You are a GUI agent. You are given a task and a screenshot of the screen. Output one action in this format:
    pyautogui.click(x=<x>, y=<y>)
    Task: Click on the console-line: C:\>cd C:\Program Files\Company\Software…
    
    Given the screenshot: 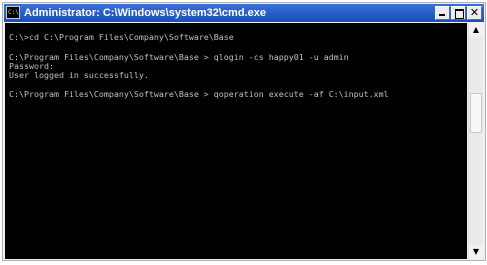 What is the action you would take?
    pyautogui.click(x=121, y=37)
    